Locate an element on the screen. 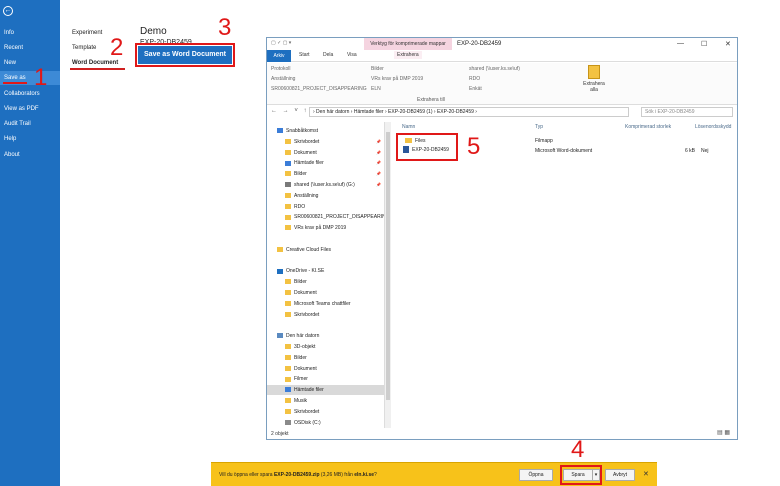 This screenshot has height=486, width=780. star-icon is located at coordinates (280, 131).